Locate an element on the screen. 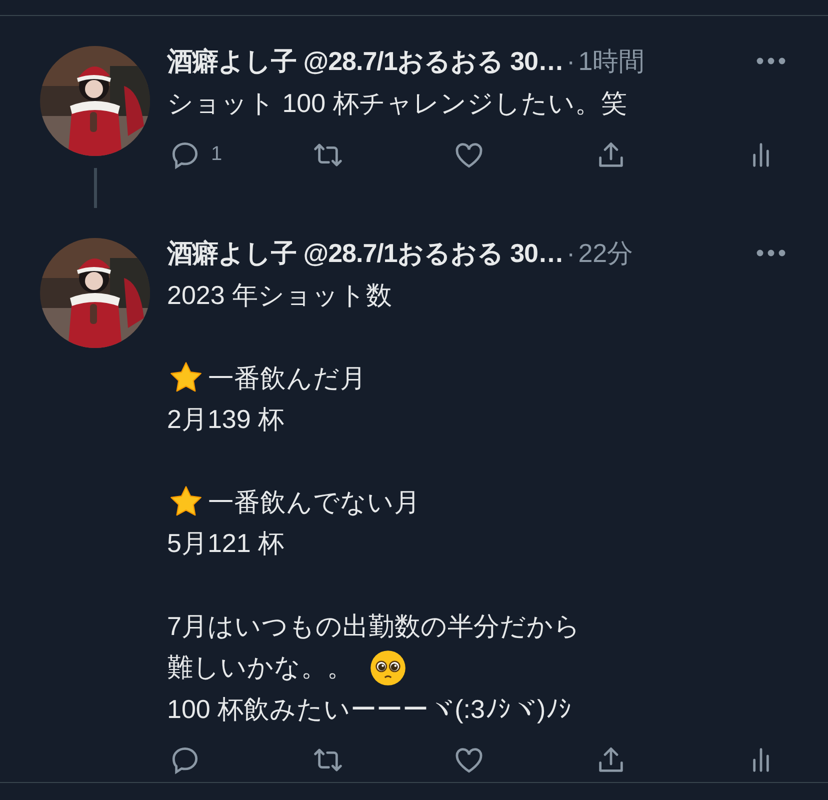 The height and width of the screenshot is (800, 828). emoji-icon is located at coordinates (388, 667).